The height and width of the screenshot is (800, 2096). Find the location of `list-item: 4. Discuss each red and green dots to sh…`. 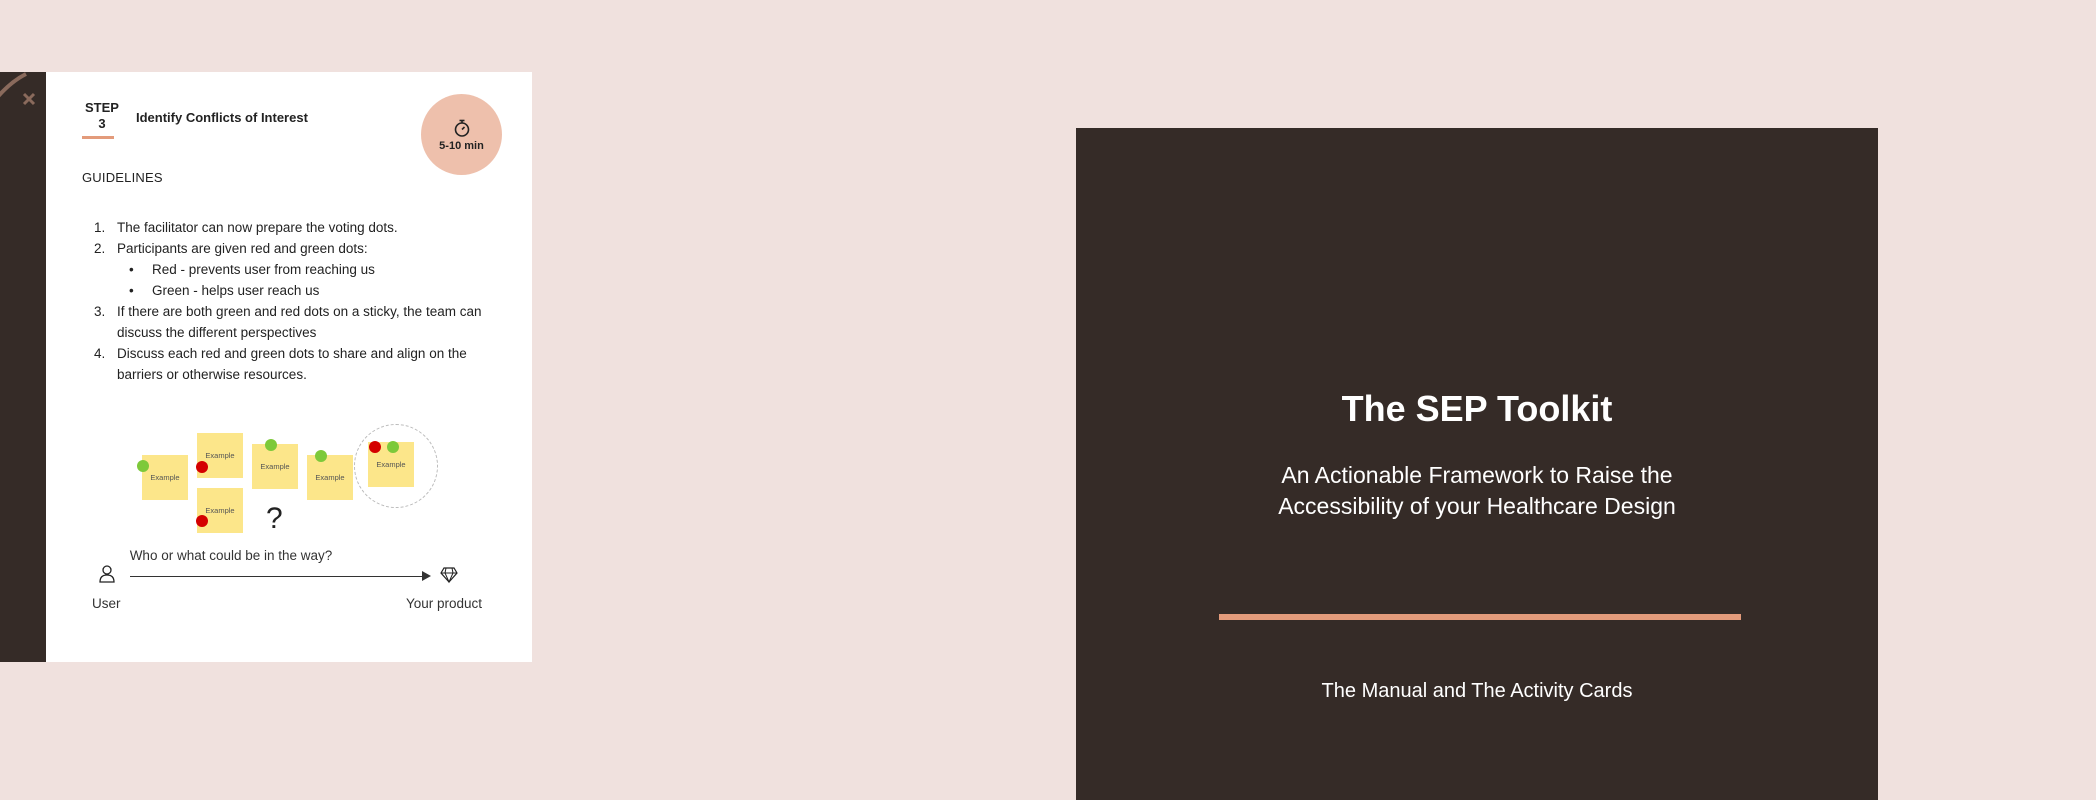

list-item: 4. Discuss each red and green dots to sh… is located at coordinates (280, 364).